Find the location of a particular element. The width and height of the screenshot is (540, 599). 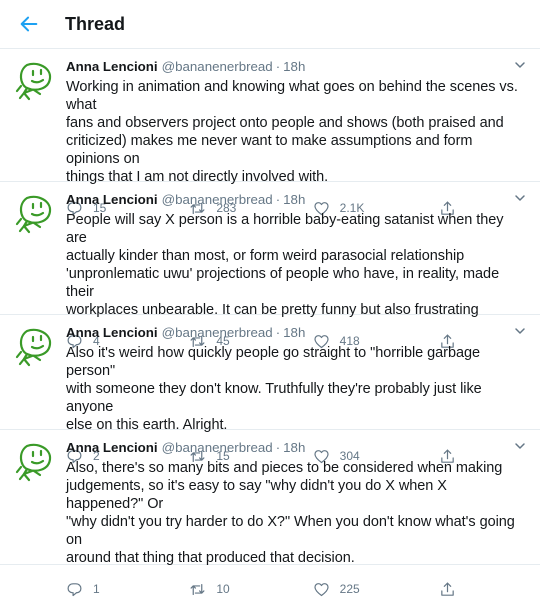

tweet-actions: 1 10 225 is located at coordinates (261, 589).